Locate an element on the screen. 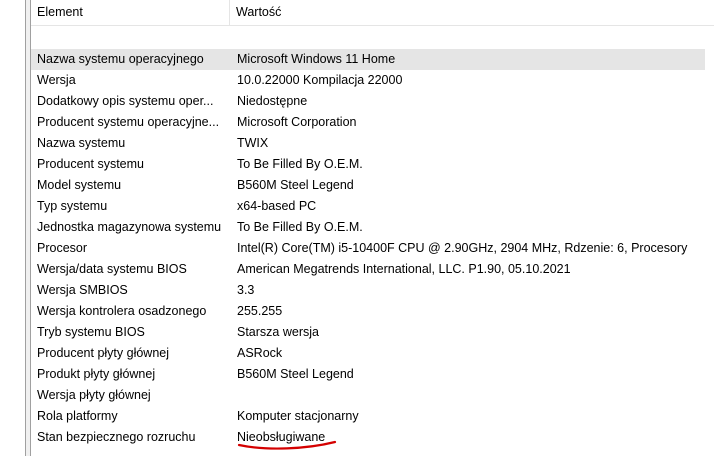  row-element: Jednostka magazynowa systemu is located at coordinates (129, 227).